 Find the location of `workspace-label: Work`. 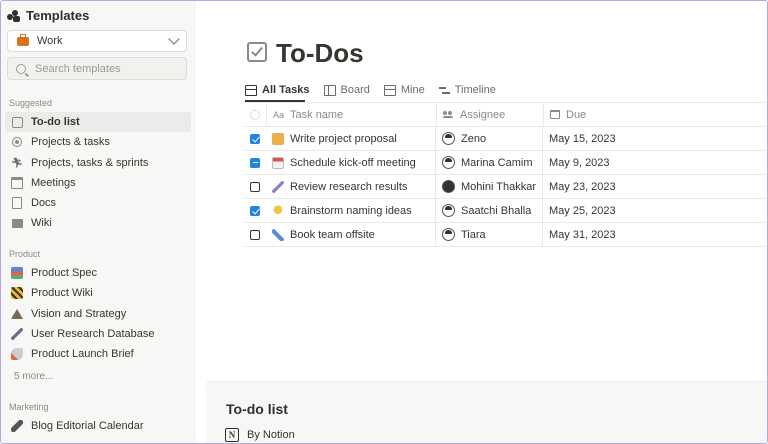

workspace-label: Work is located at coordinates (50, 41).